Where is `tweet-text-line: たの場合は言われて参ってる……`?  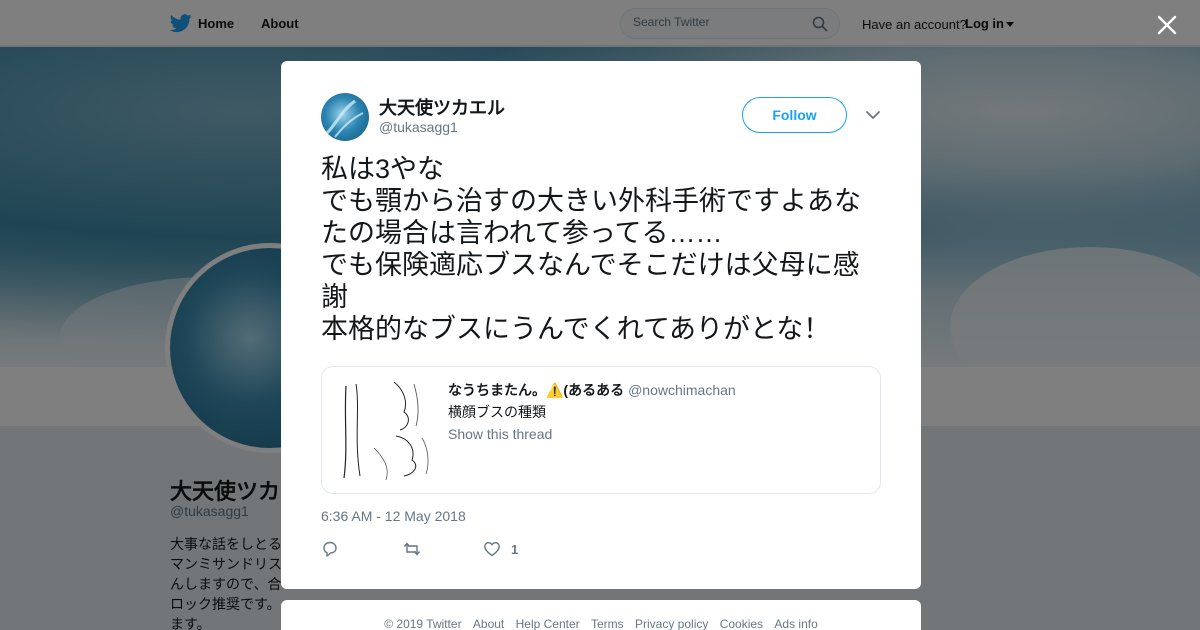
tweet-text-line: たの場合は言われて参ってる…… is located at coordinates (522, 233).